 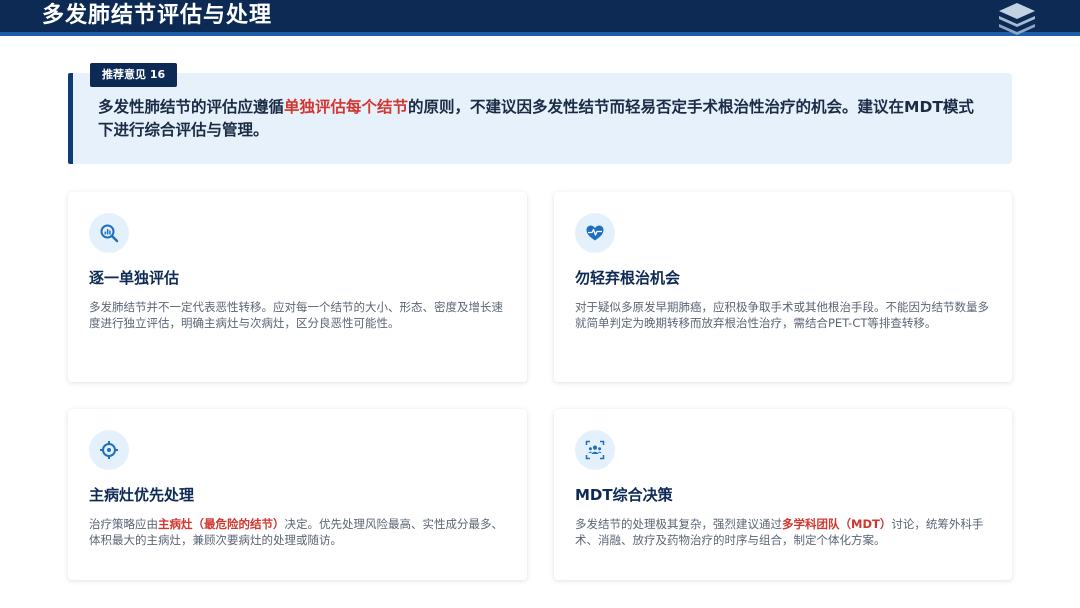 What do you see at coordinates (191, 107) in the screenshot?
I see `recommendation-text-before: 多发性肺结节的评估应遵循` at bounding box center [191, 107].